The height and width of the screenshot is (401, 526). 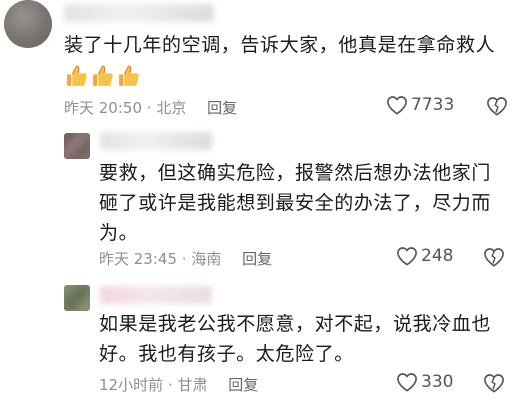 I want to click on like-count: 7733, so click(x=433, y=105).